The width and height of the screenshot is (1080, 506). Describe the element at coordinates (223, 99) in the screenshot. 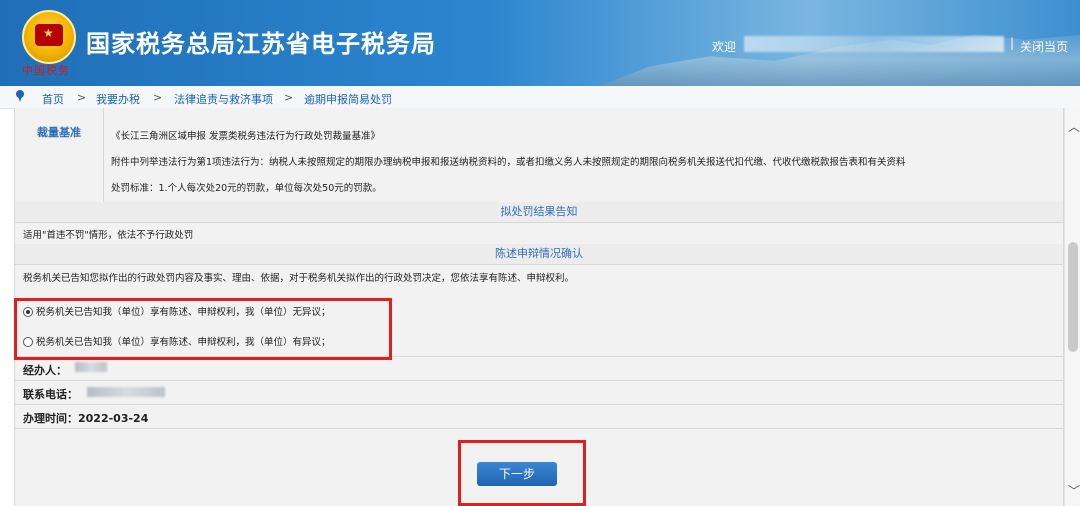

I see `breadcrumb-legal: 法律追责与救济事项` at that location.